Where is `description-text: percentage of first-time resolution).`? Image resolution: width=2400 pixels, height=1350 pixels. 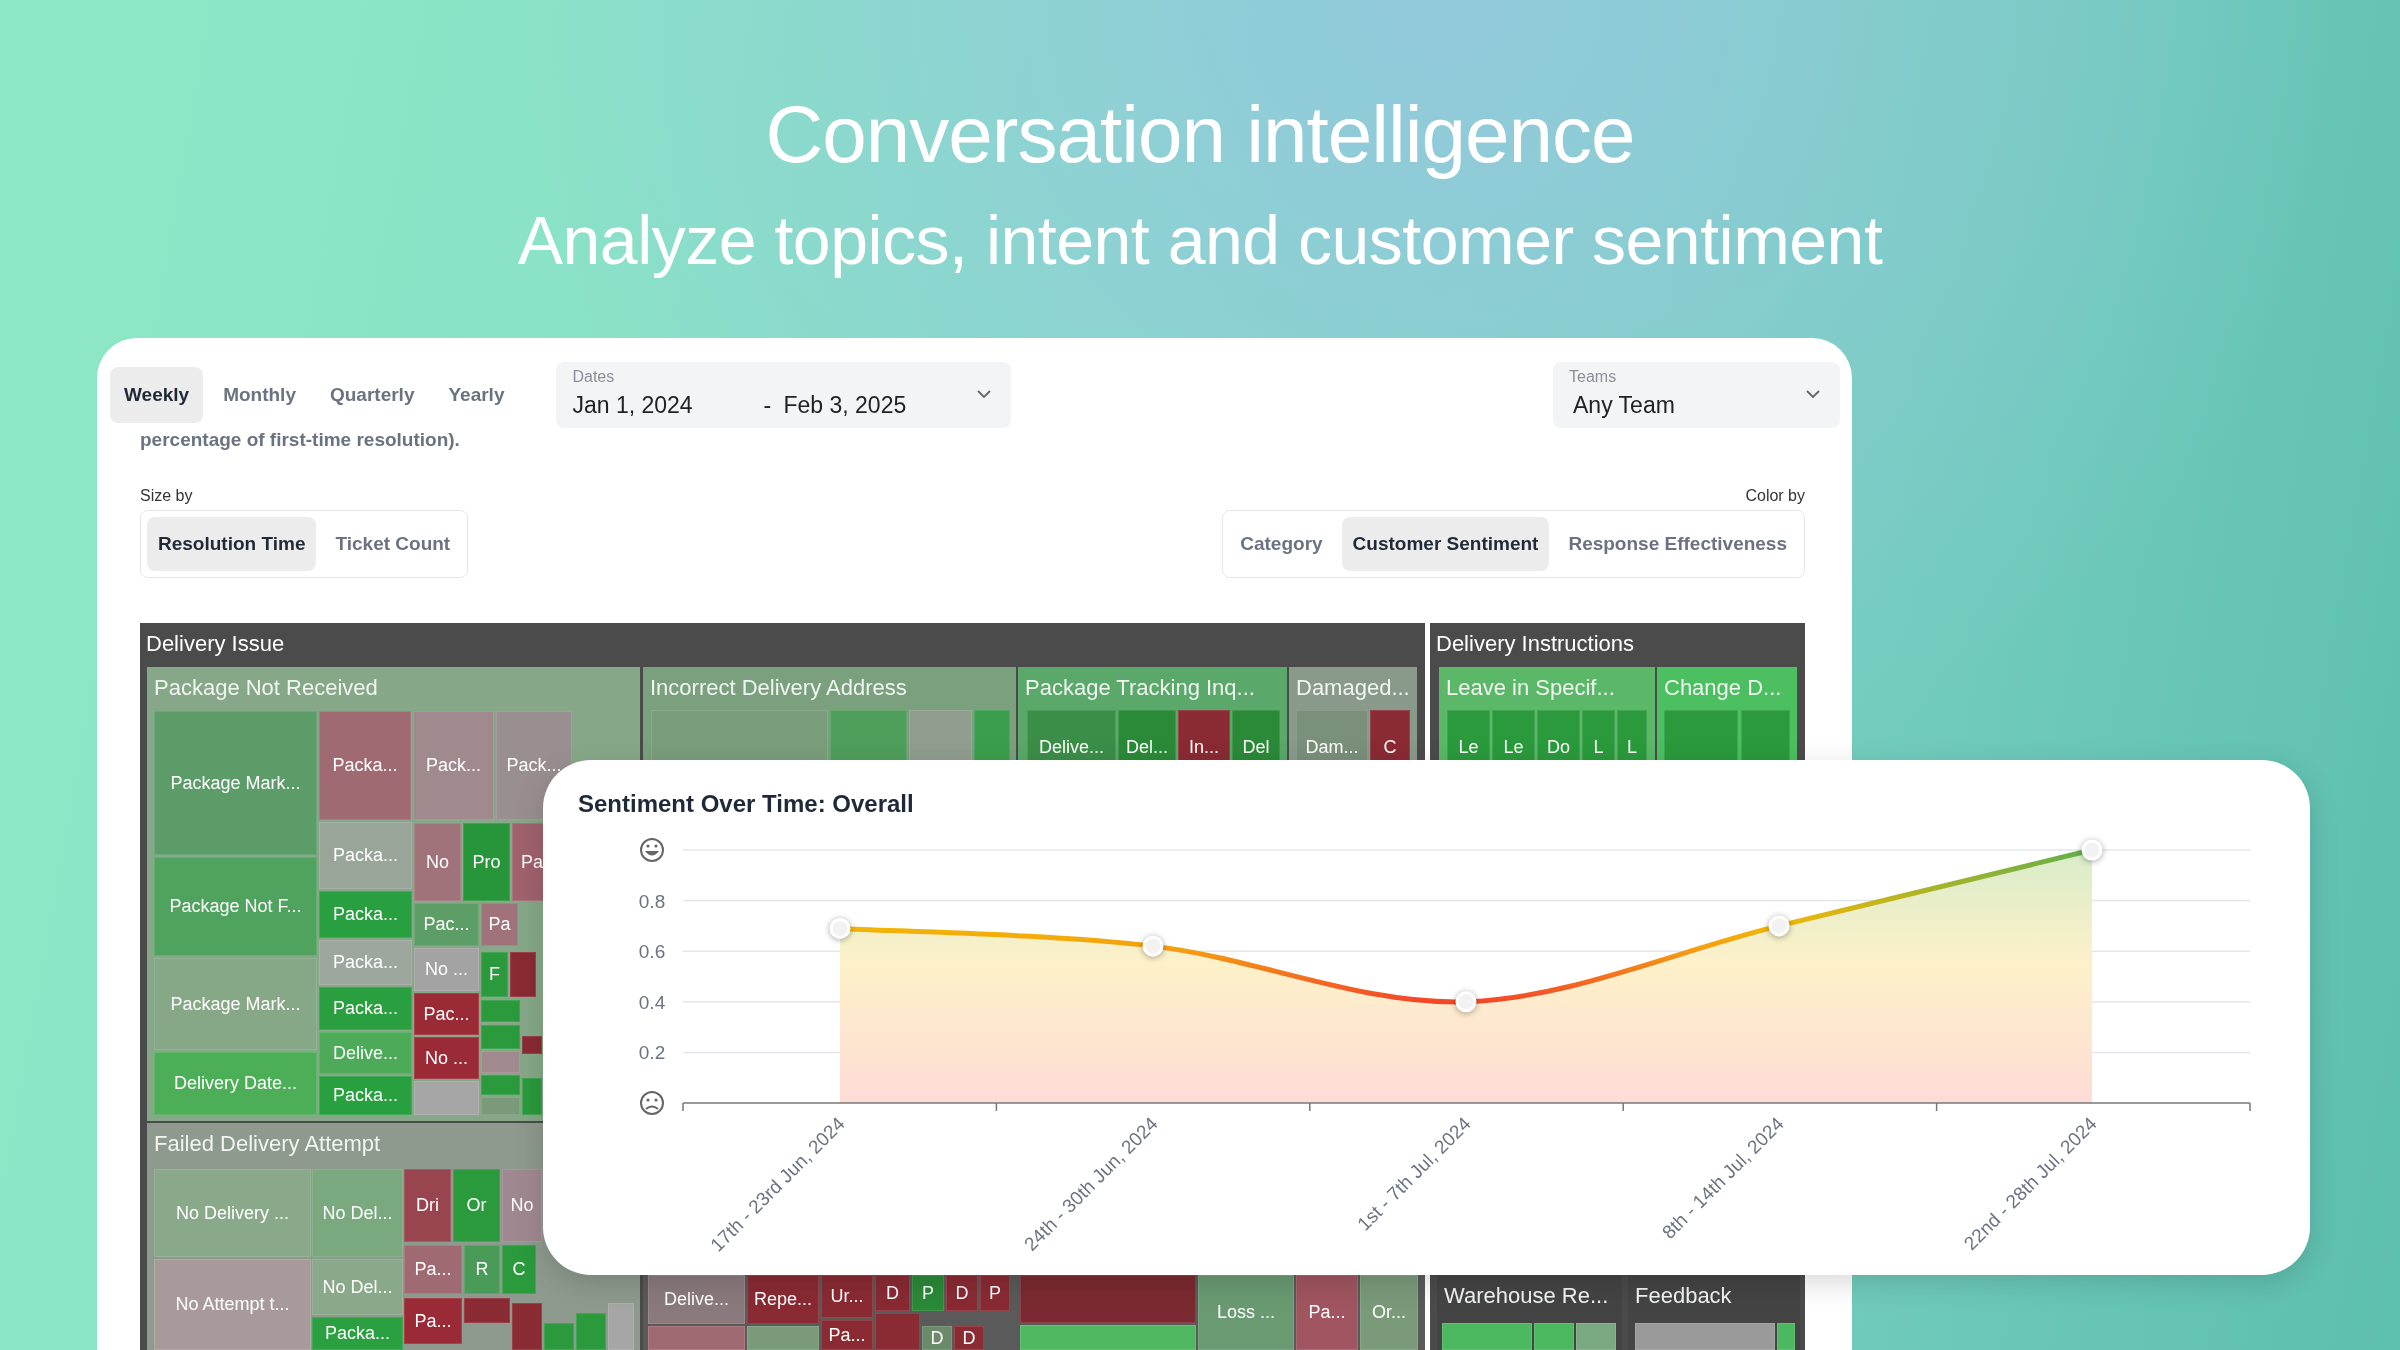
description-text: percentage of first-time resolution). is located at coordinates (300, 440).